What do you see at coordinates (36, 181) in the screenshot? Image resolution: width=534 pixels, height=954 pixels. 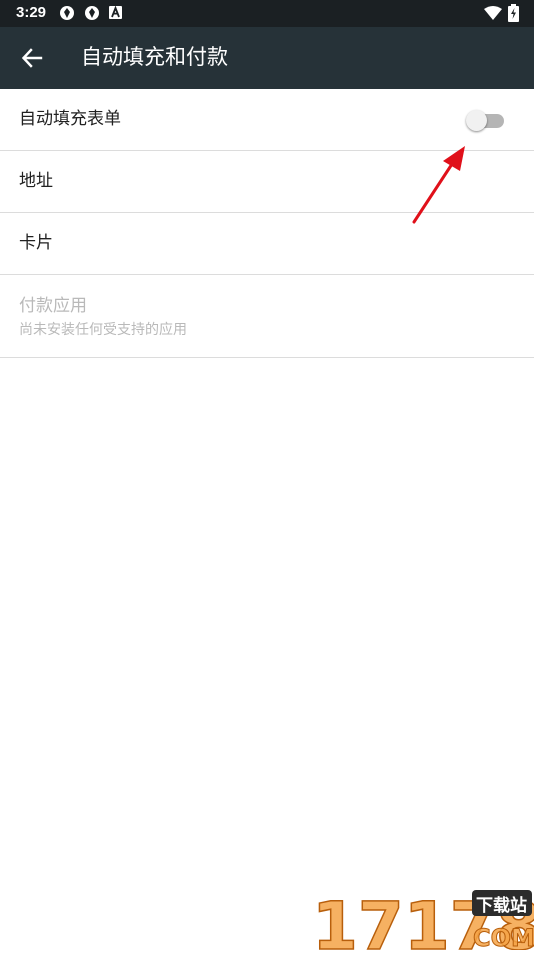 I see `addresses-label: 地址` at bounding box center [36, 181].